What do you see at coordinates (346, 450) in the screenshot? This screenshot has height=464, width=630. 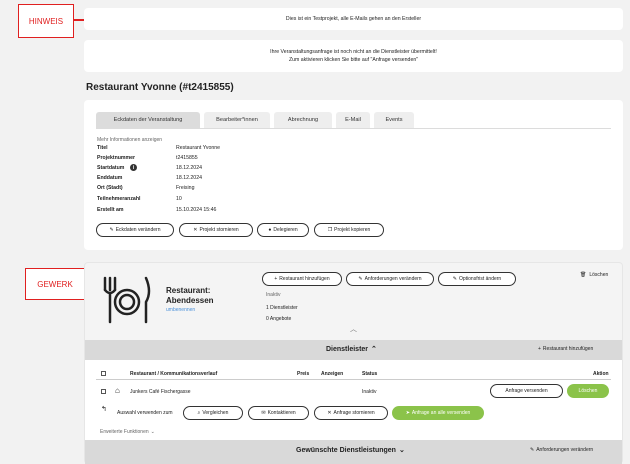 I see `services-header-label: Gewünschte Dienstleistungen` at bounding box center [346, 450].